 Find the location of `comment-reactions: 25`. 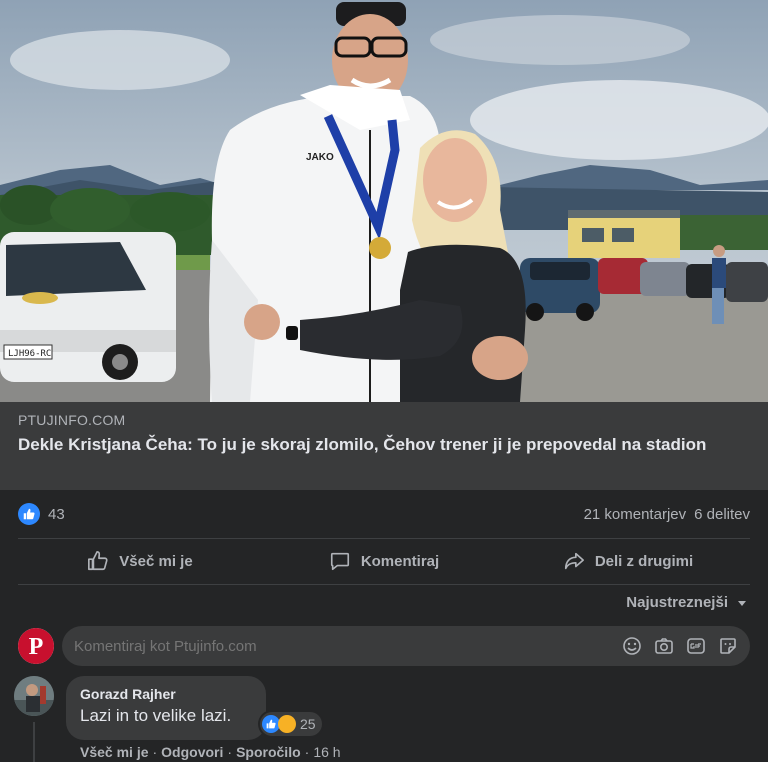

comment-reactions: 25 is located at coordinates (291, 724).